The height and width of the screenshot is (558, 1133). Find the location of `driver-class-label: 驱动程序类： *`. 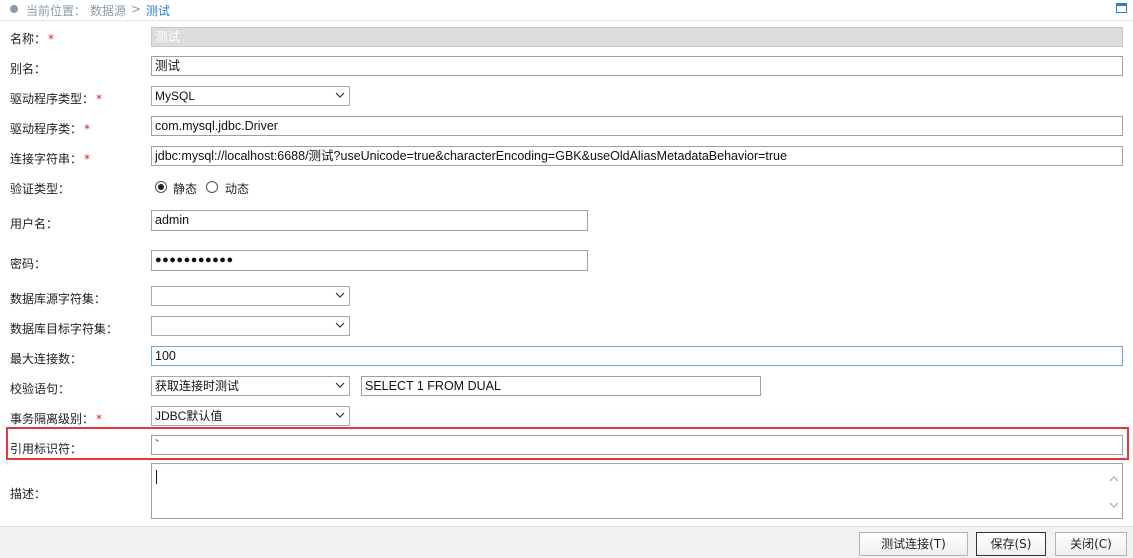

driver-class-label: 驱动程序类： * is located at coordinates (50, 129).